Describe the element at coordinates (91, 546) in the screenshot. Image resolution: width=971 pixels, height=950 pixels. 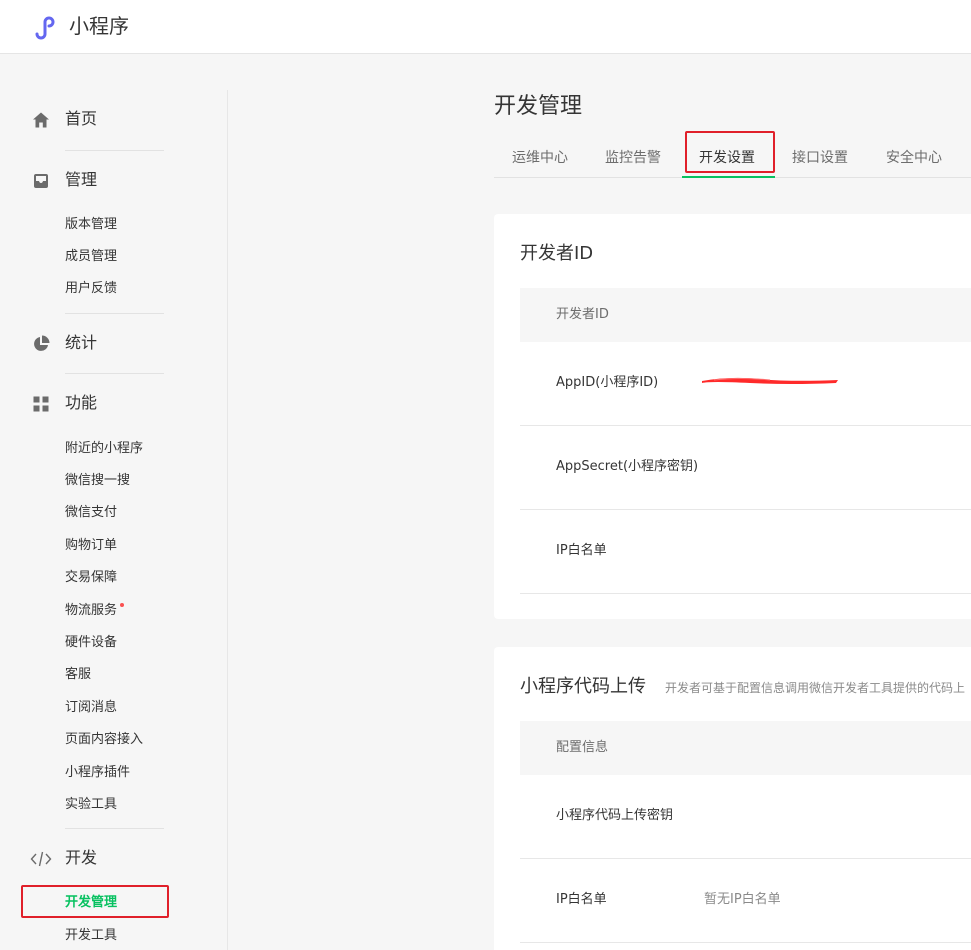
I see `sidebar-item-orders: 购物订单` at that location.